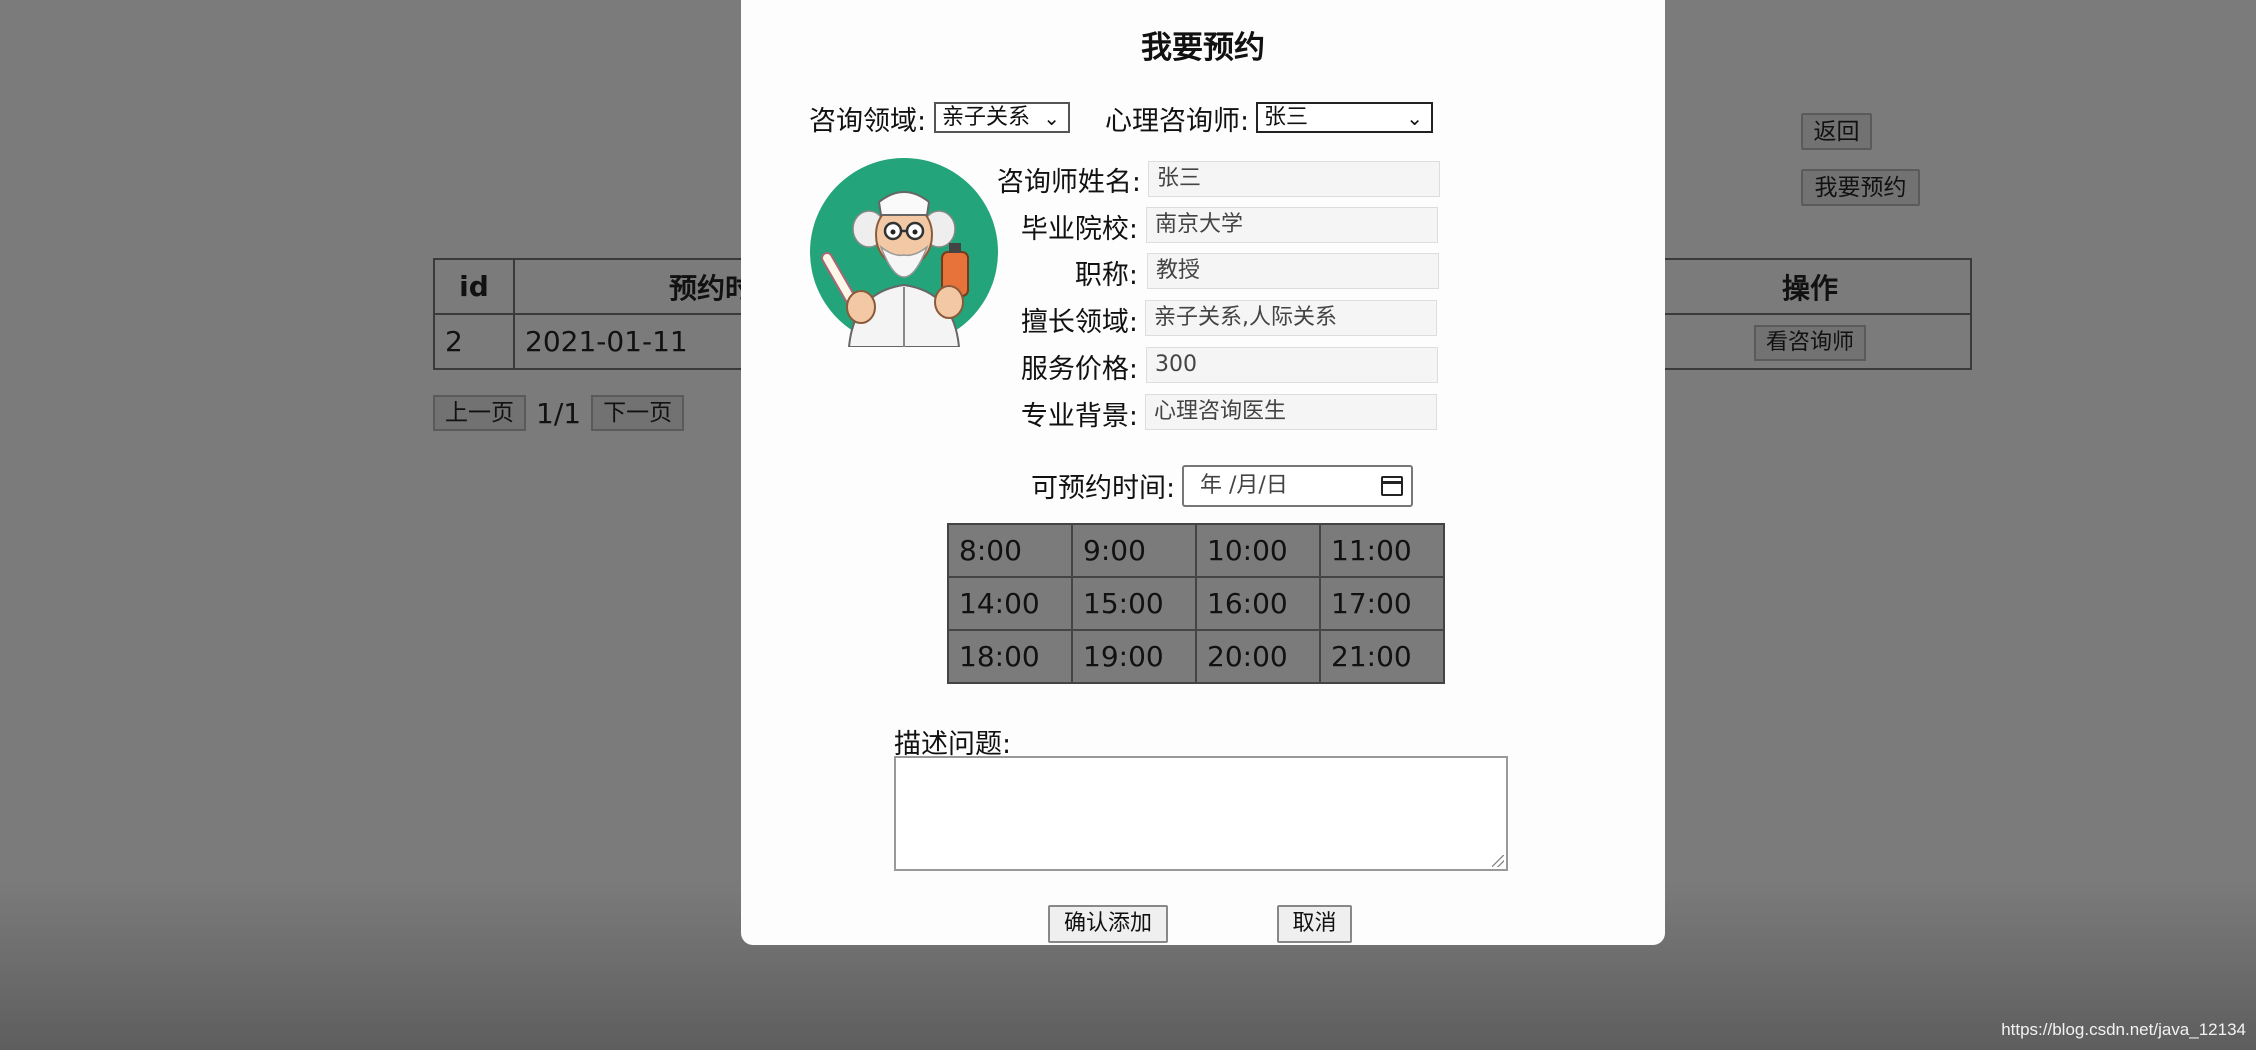 The width and height of the screenshot is (2256, 1050). I want to click on modal-title: 我要预约, so click(1203, 48).